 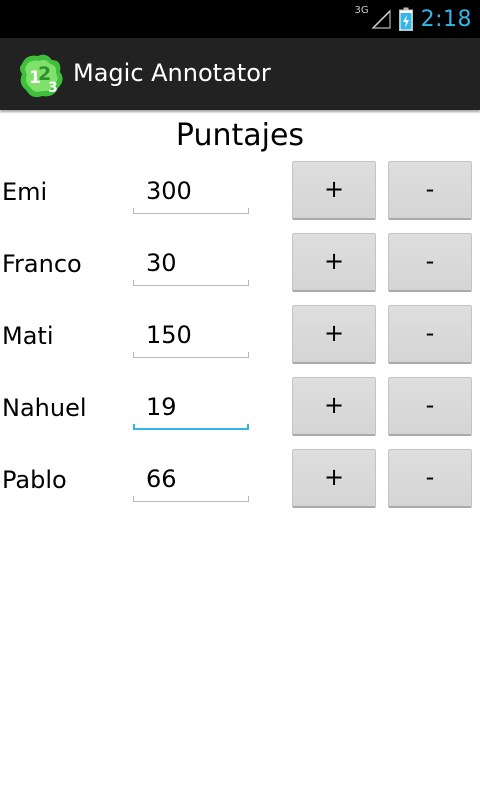 I want to click on status-icons: 3G 2:18, so click(x=413, y=19).